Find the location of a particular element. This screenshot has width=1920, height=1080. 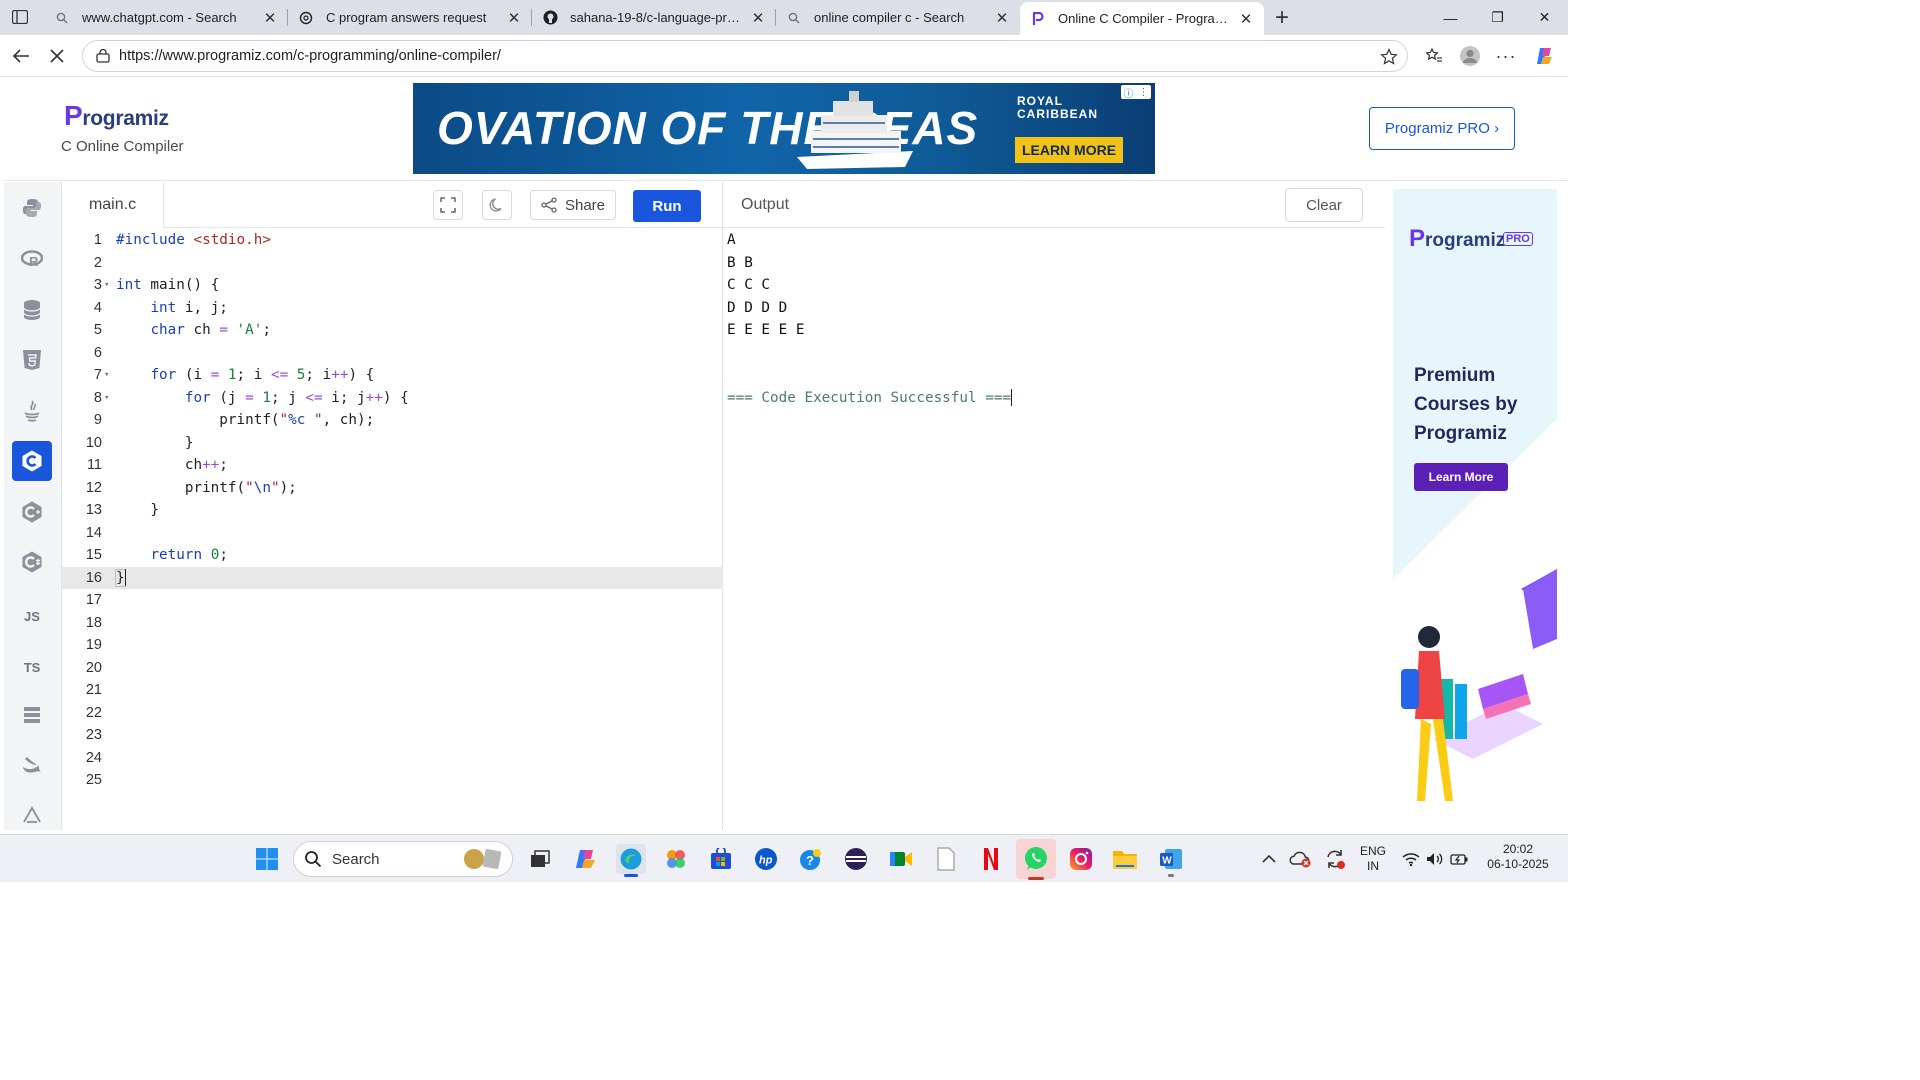

editor-header: main.c Share Run is located at coordinates (392, 205).